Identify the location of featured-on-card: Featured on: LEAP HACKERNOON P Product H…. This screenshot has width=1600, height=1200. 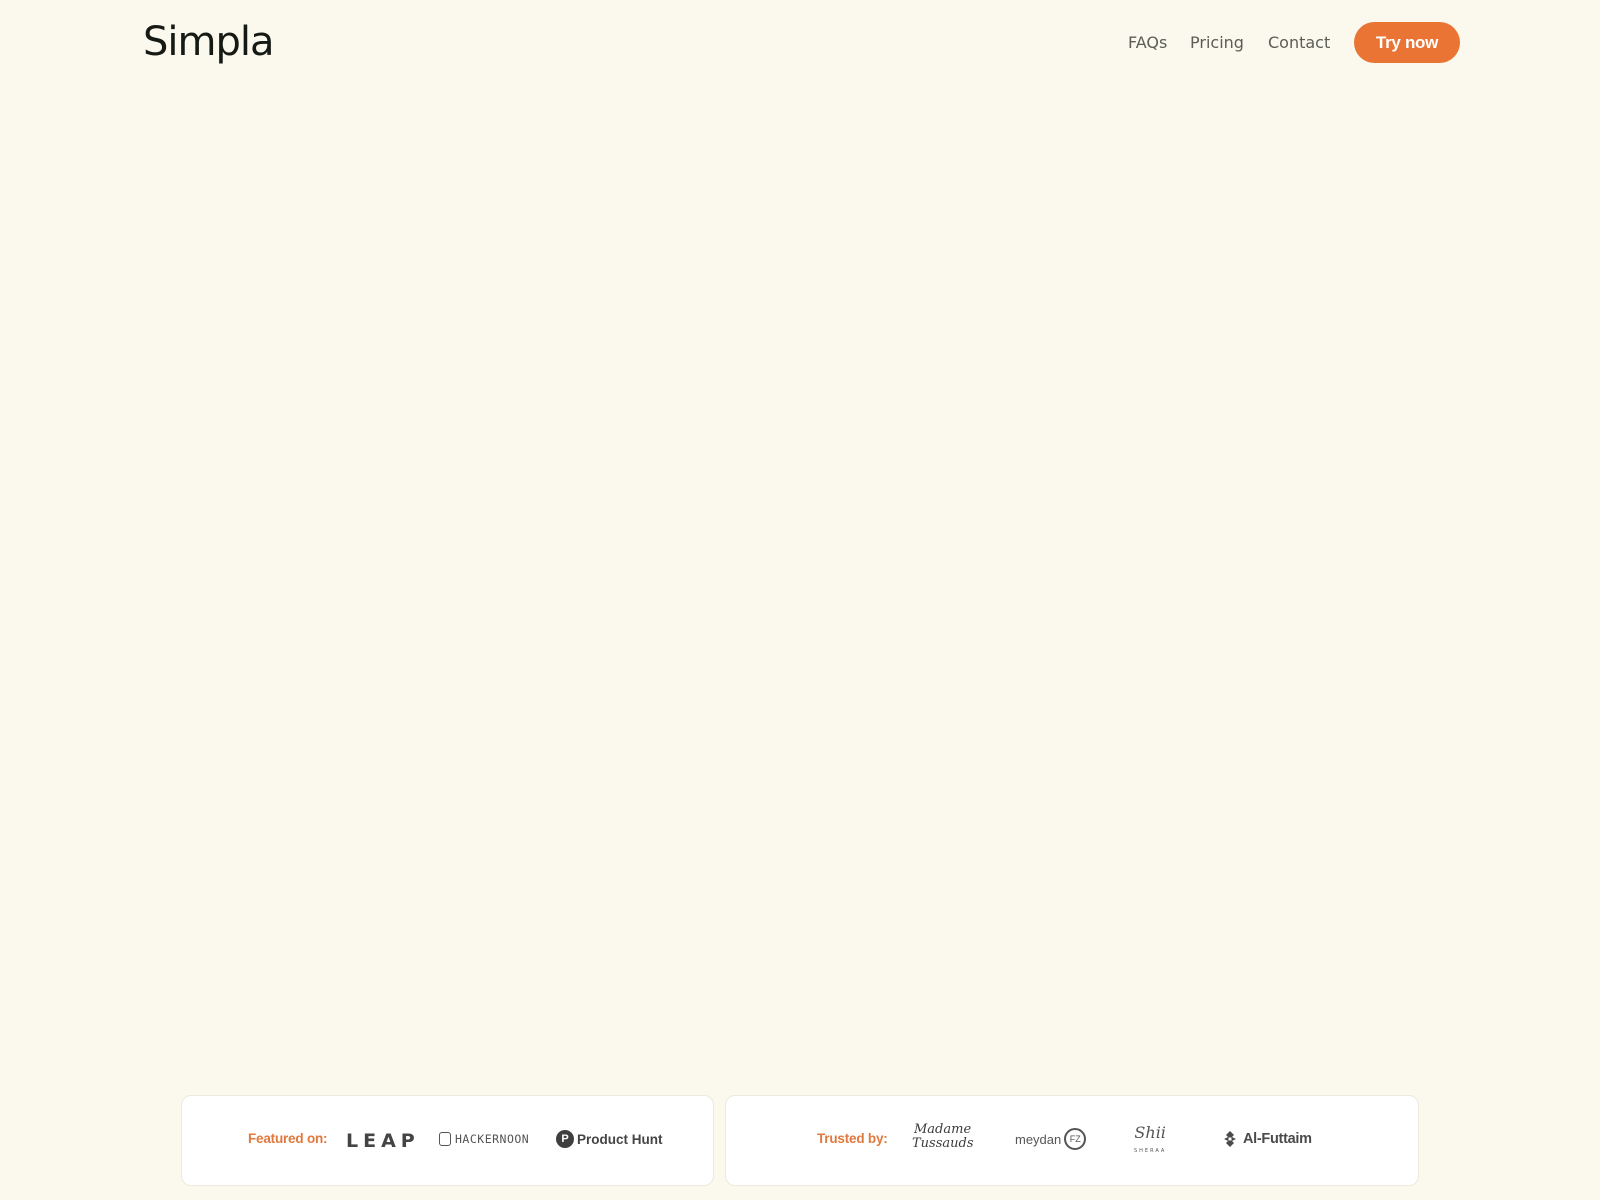
(447, 1140).